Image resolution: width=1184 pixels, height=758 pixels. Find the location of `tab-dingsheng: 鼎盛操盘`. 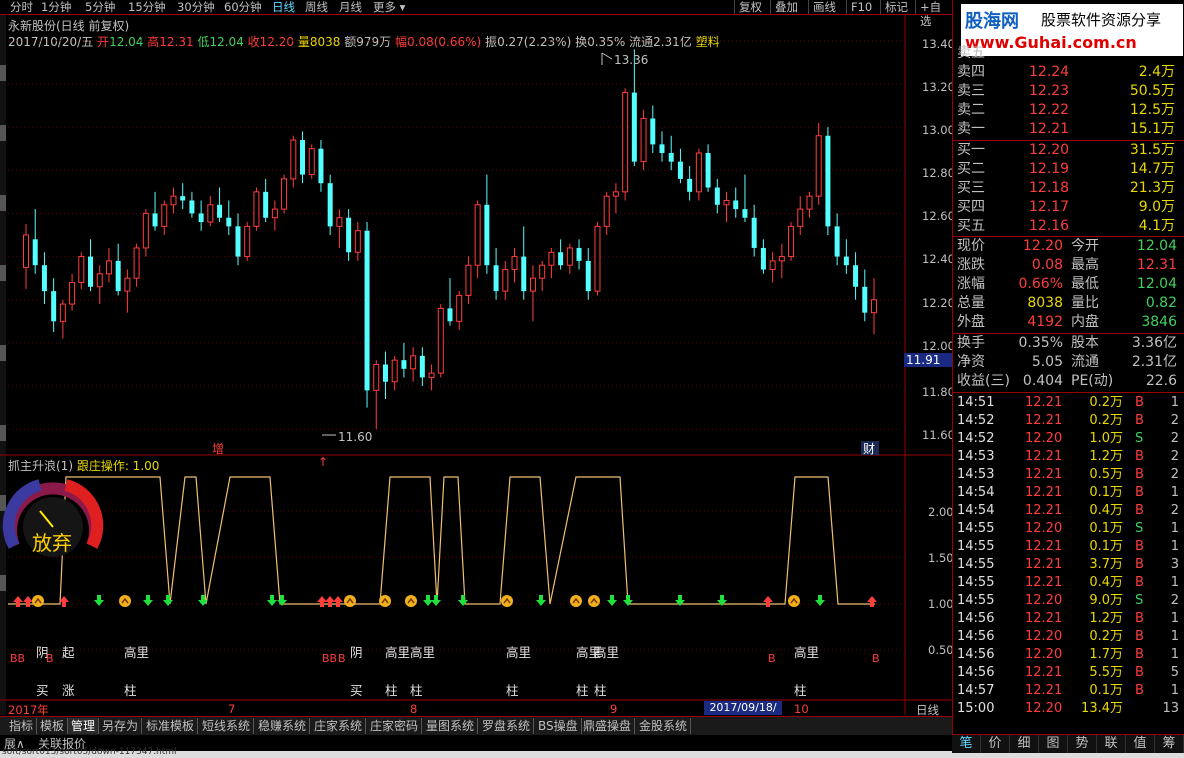

tab-dingsheng: 鼎盛操盘 is located at coordinates (608, 726).